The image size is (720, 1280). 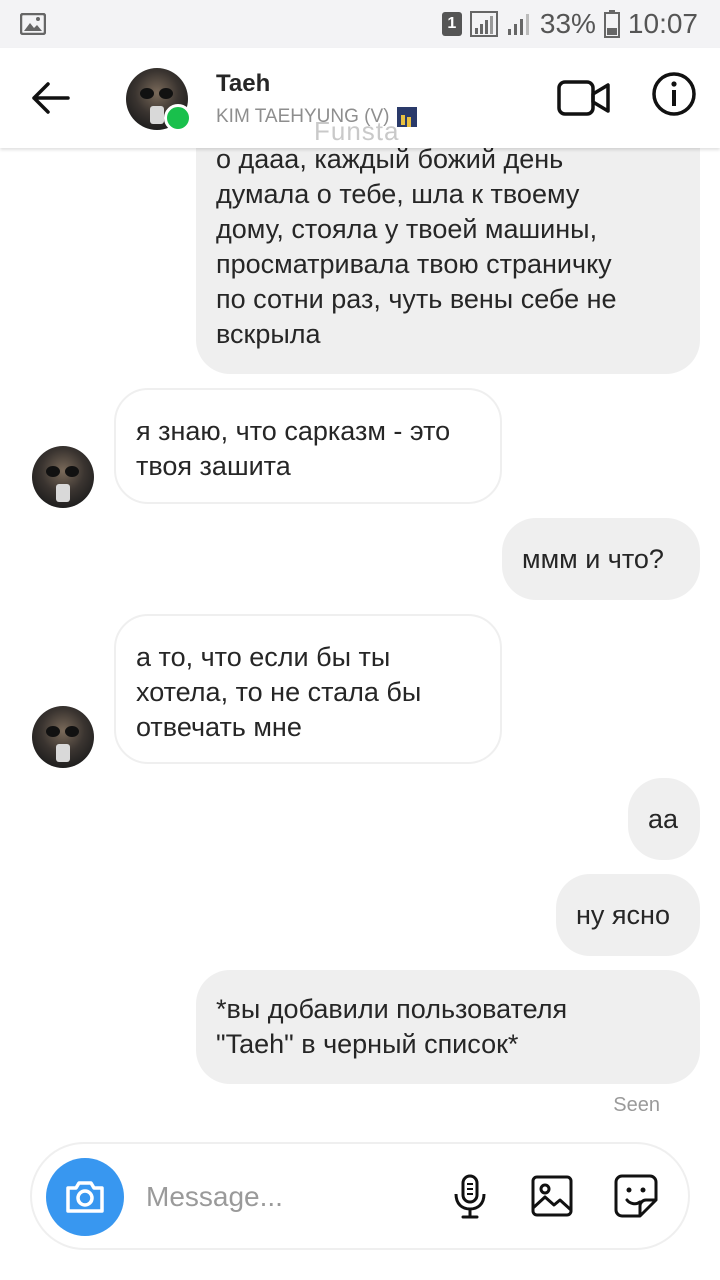 I want to click on message-input, so click(x=296, y=1197).